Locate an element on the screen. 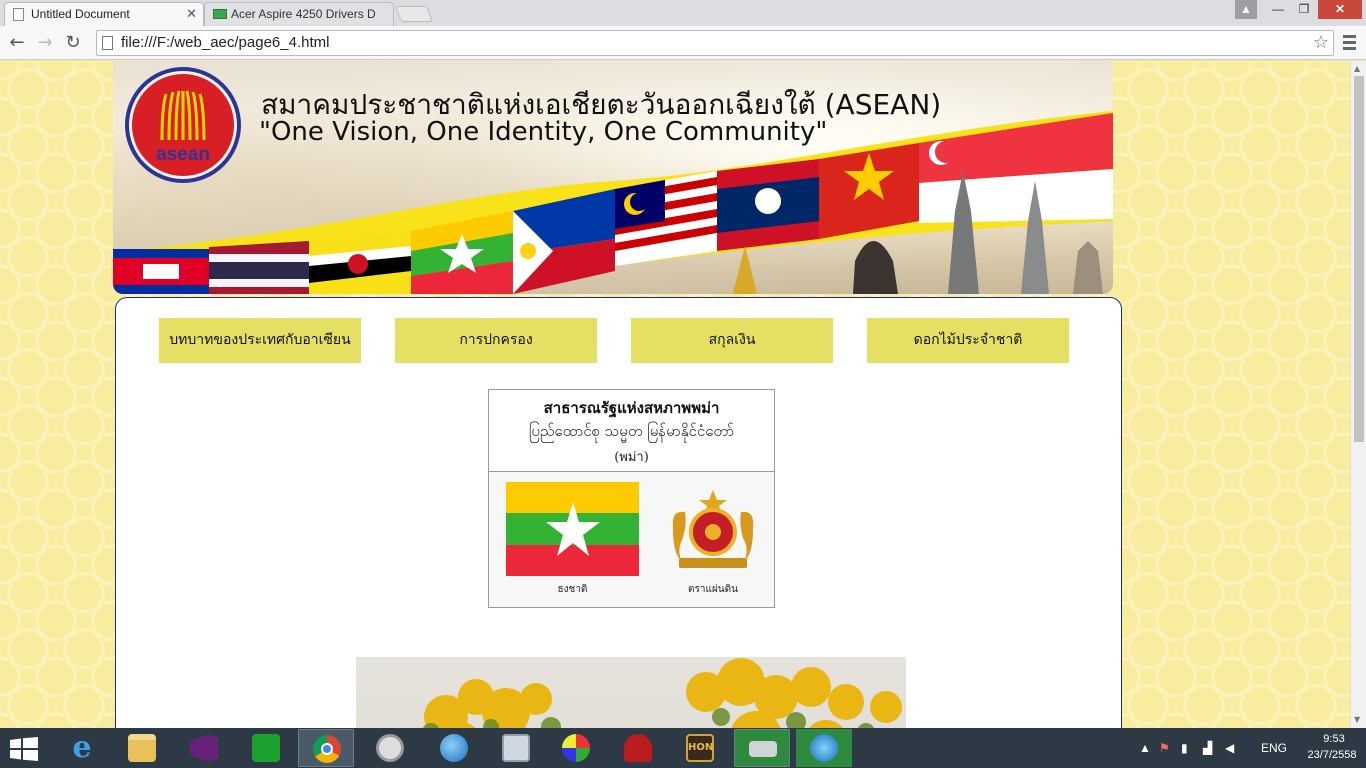 The image size is (1366, 768). browser-toolbar: ← → ↻ file:///F:/web_aec/page6_4.html ☆ is located at coordinates (683, 43).